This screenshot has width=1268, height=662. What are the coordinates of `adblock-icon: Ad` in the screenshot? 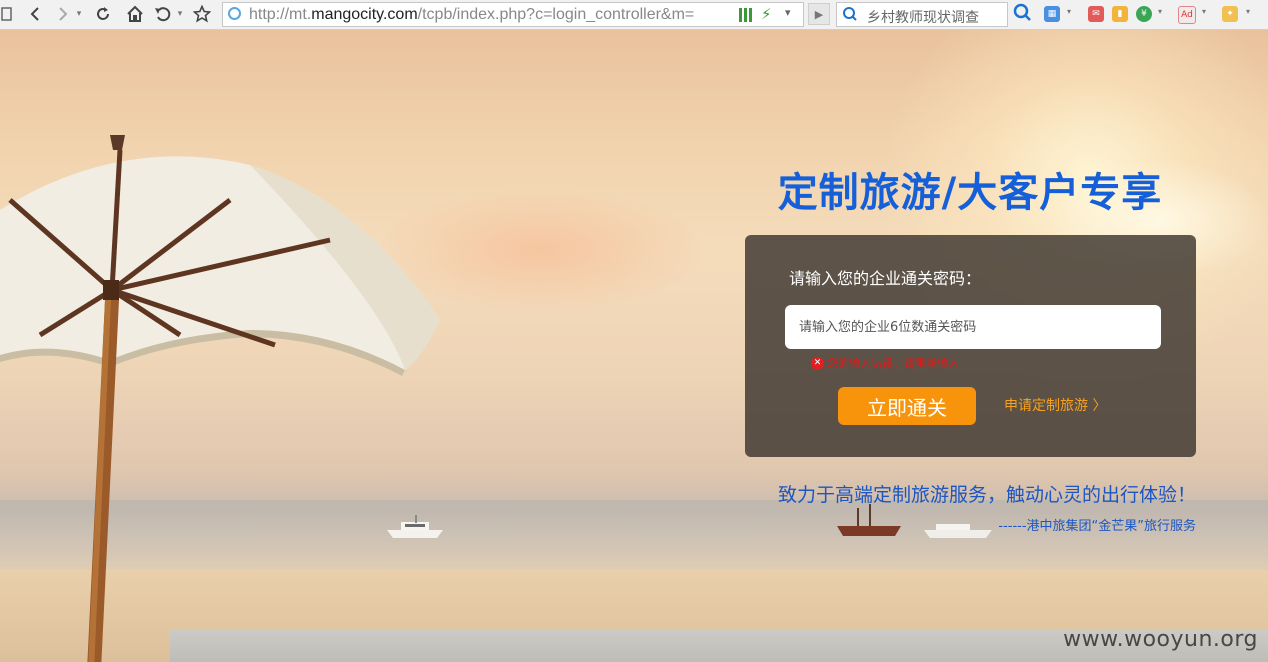 It's located at (1187, 15).